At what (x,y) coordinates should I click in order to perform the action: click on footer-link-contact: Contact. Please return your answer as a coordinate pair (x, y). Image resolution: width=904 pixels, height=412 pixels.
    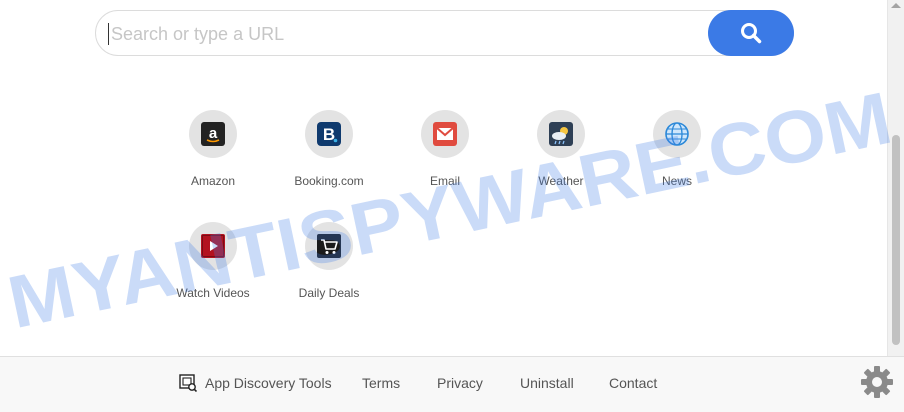
    Looking at the image, I should click on (633, 383).